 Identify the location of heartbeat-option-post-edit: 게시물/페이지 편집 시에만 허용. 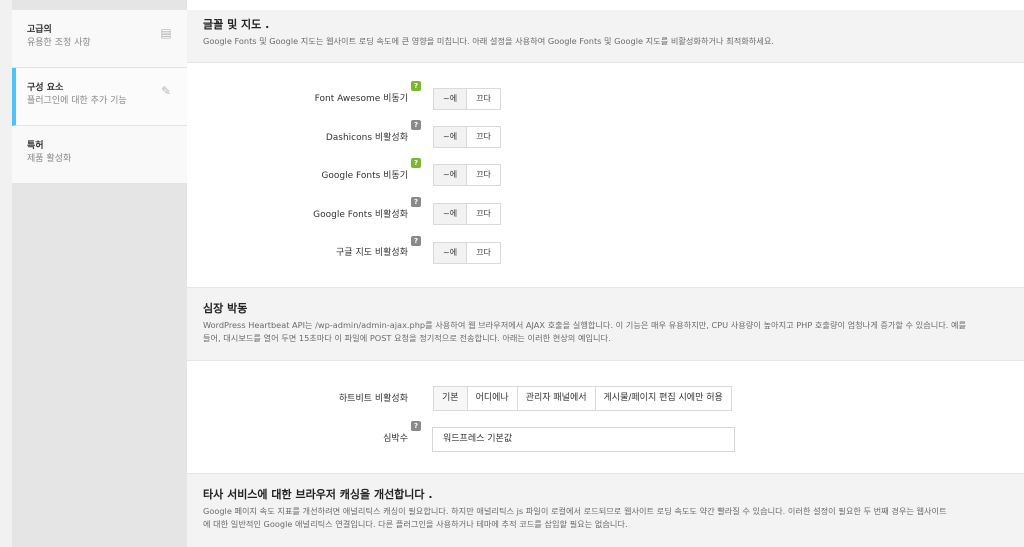
(662, 398).